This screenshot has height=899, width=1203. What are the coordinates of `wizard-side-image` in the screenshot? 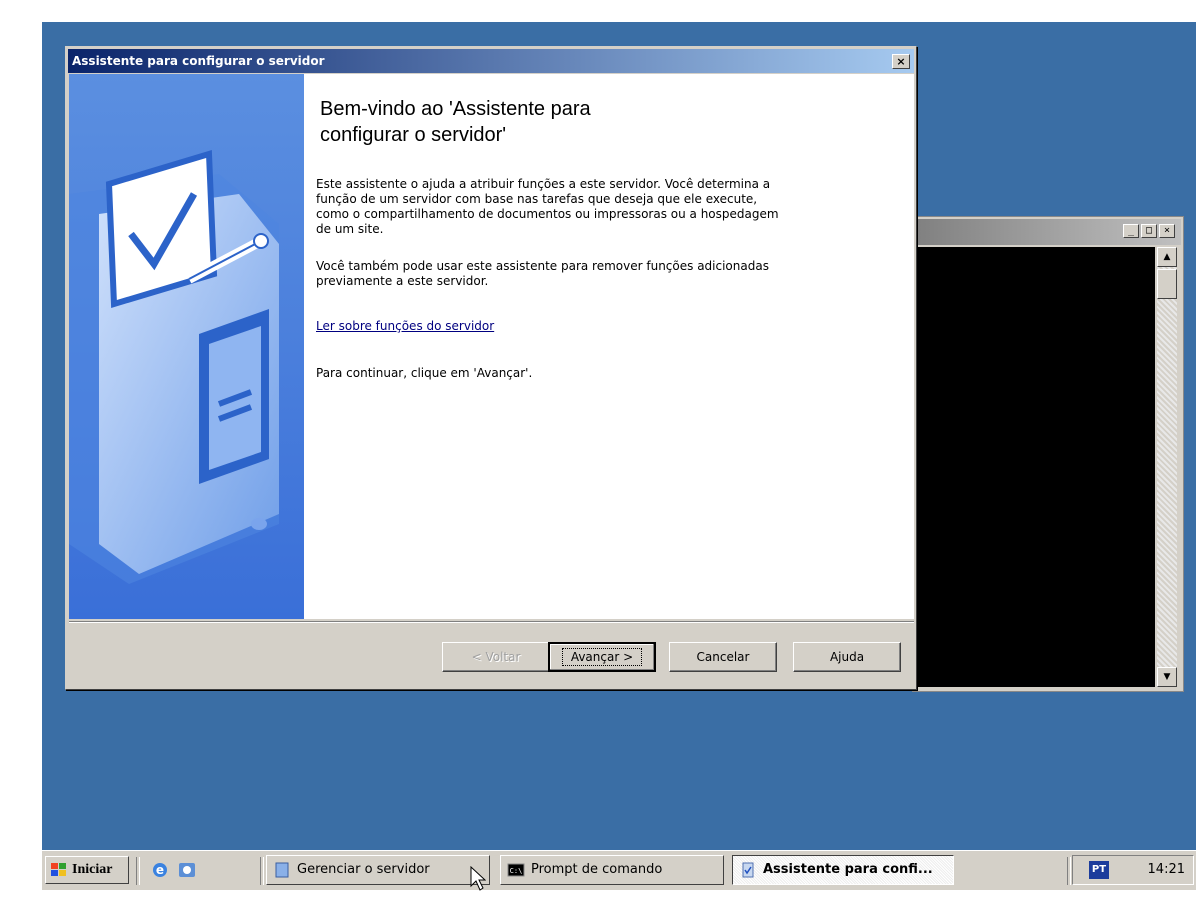 It's located at (186, 346).